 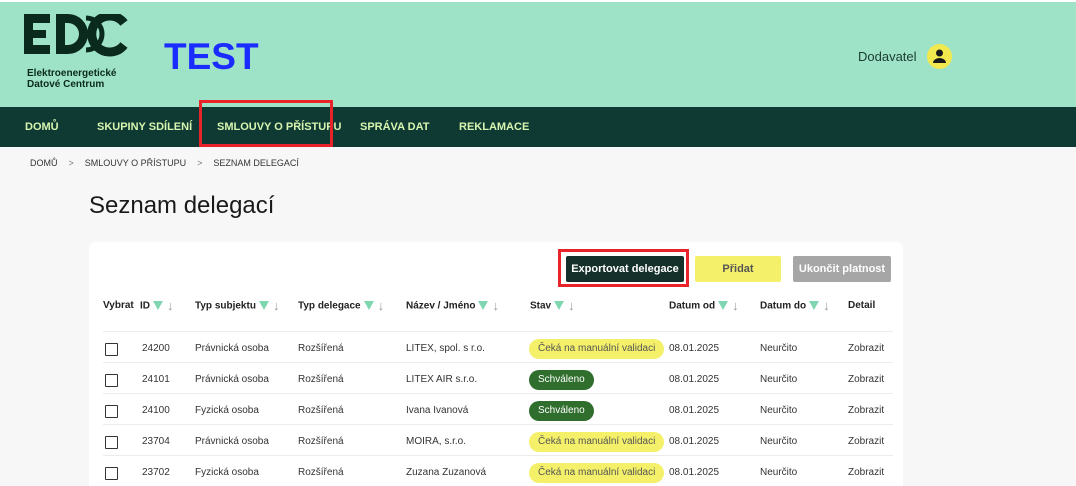 I want to click on user-name: Dodavatel, so click(x=887, y=56).